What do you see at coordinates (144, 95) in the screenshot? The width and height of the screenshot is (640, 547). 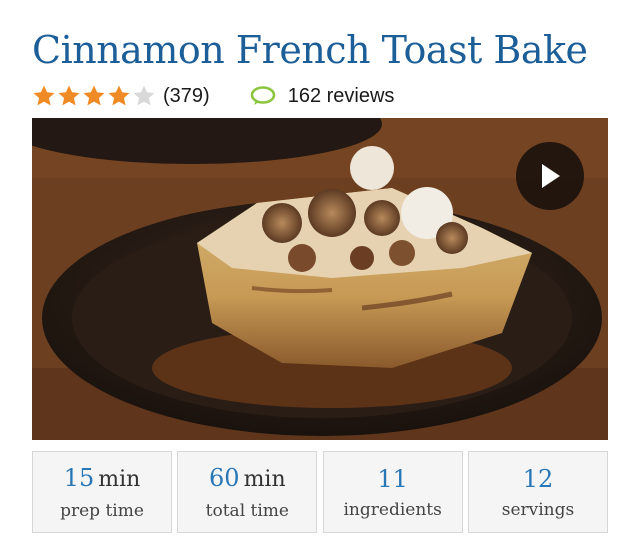 I see `star-empty-icon` at bounding box center [144, 95].